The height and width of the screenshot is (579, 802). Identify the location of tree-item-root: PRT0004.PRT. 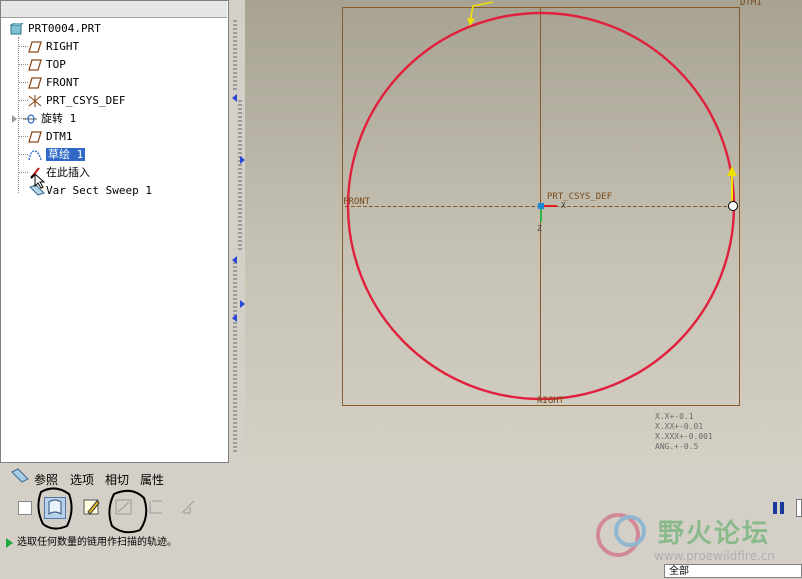
(55, 29).